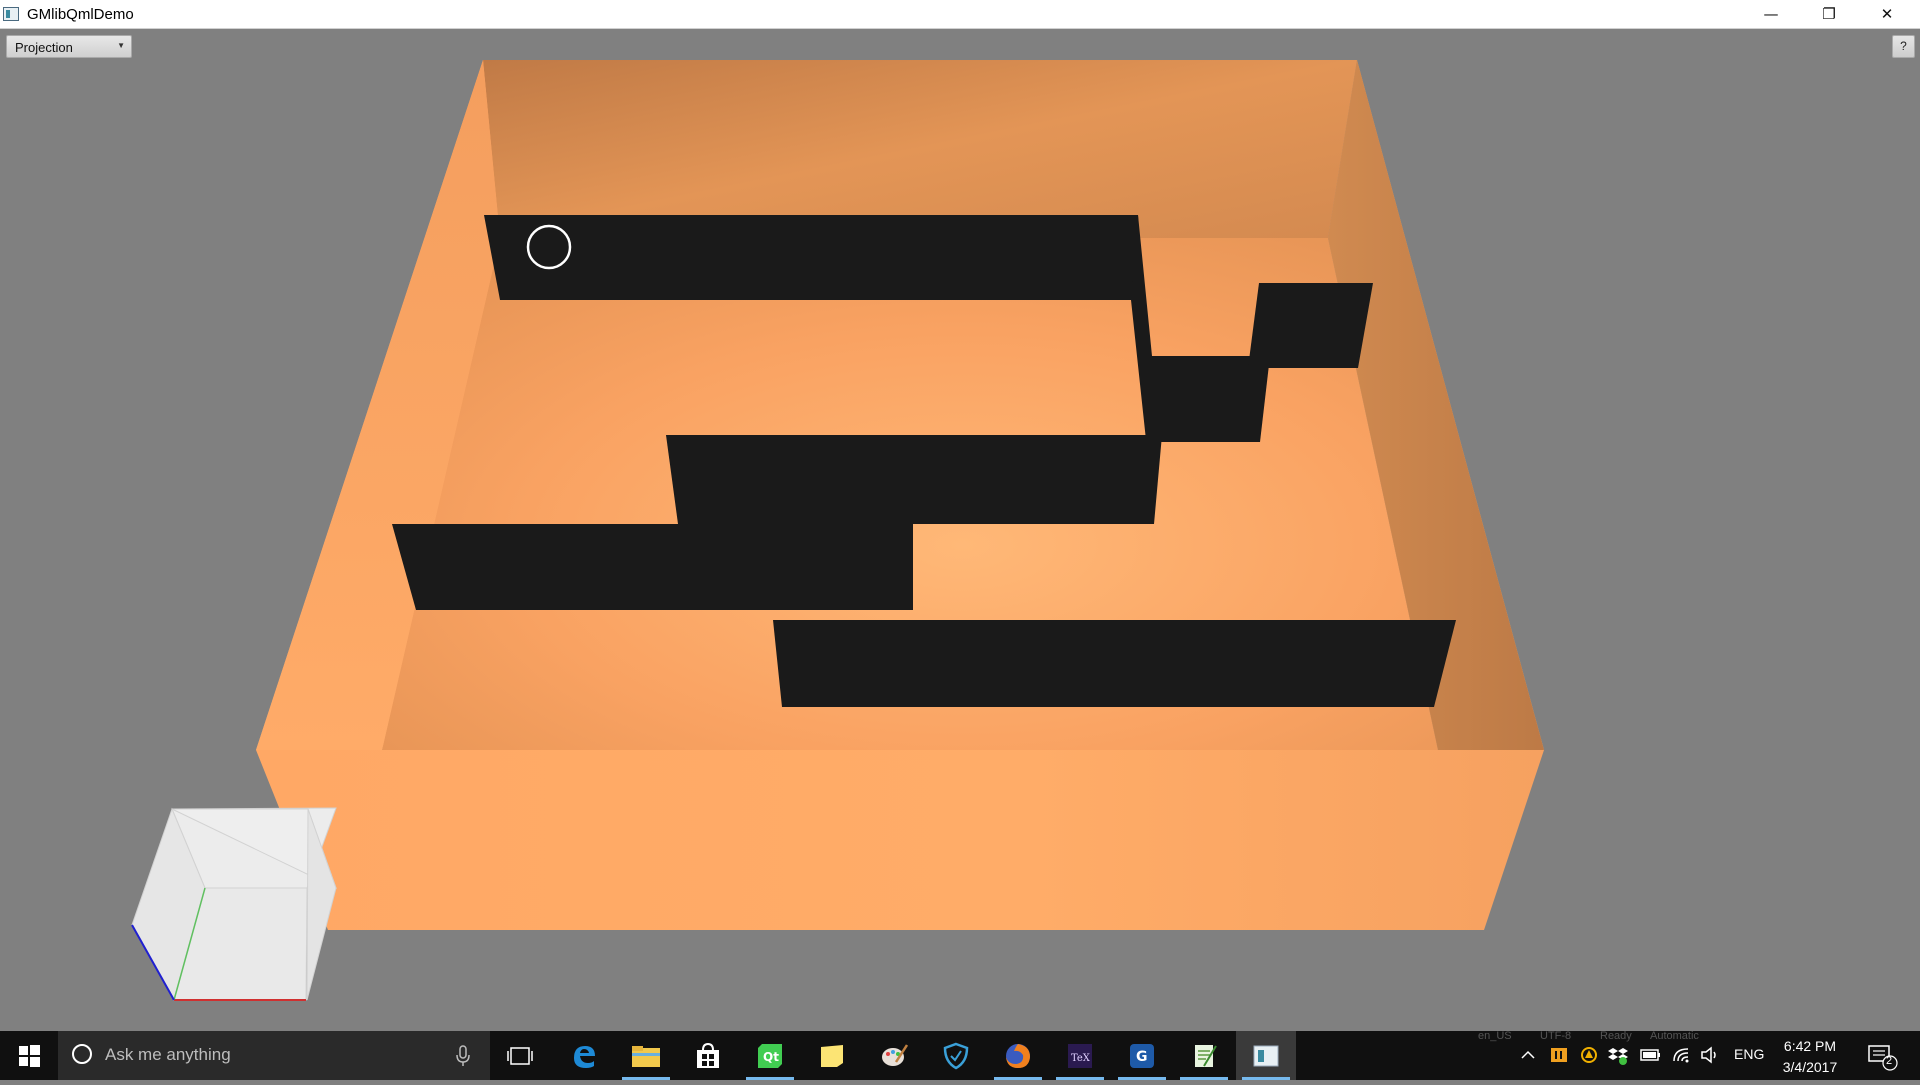 This screenshot has width=1920, height=1085. What do you see at coordinates (894, 1055) in the screenshot?
I see `paint-icon` at bounding box center [894, 1055].